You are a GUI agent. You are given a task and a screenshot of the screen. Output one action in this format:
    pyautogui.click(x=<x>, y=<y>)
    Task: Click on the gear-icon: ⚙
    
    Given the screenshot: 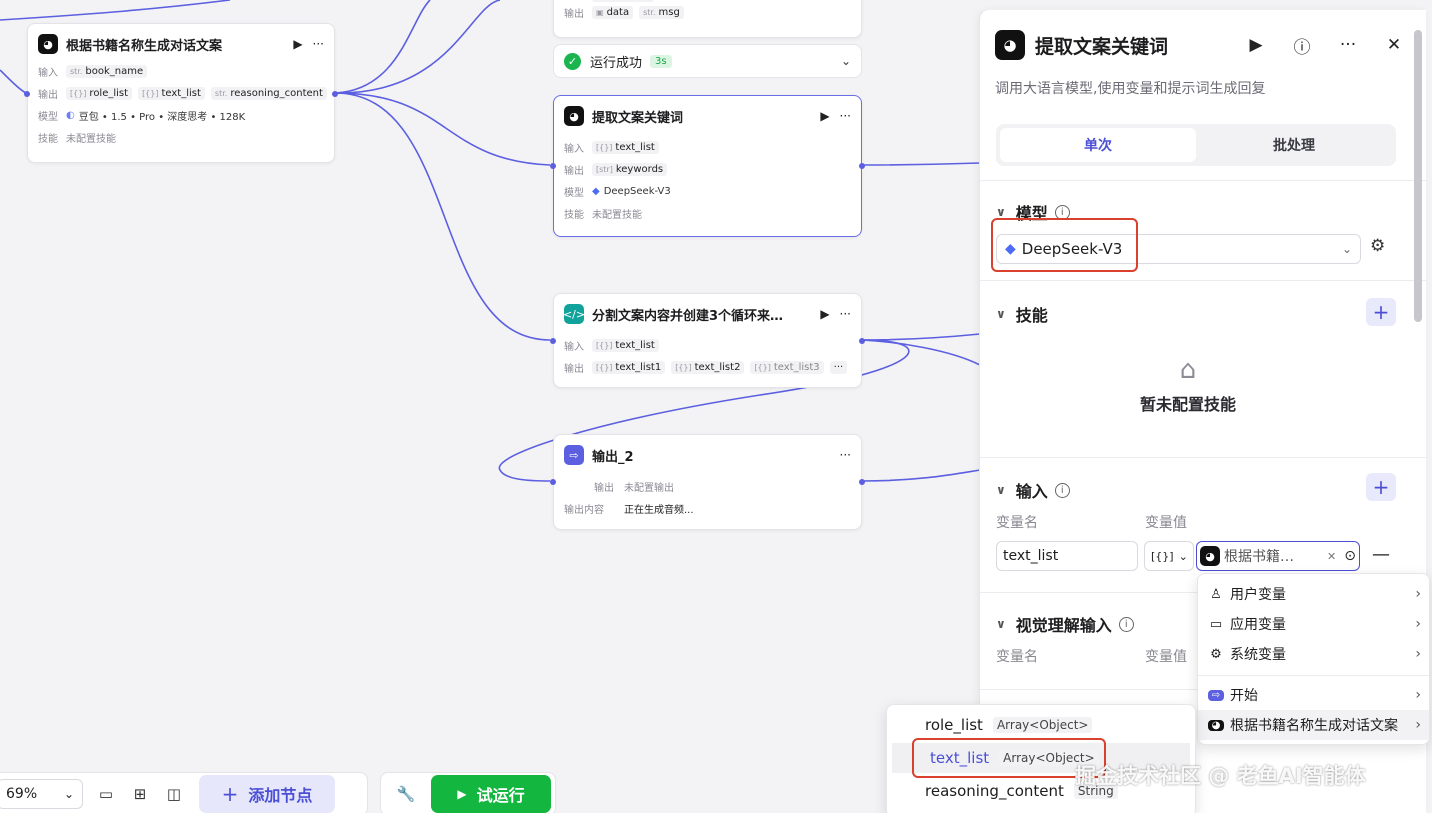 What is the action you would take?
    pyautogui.click(x=1216, y=654)
    